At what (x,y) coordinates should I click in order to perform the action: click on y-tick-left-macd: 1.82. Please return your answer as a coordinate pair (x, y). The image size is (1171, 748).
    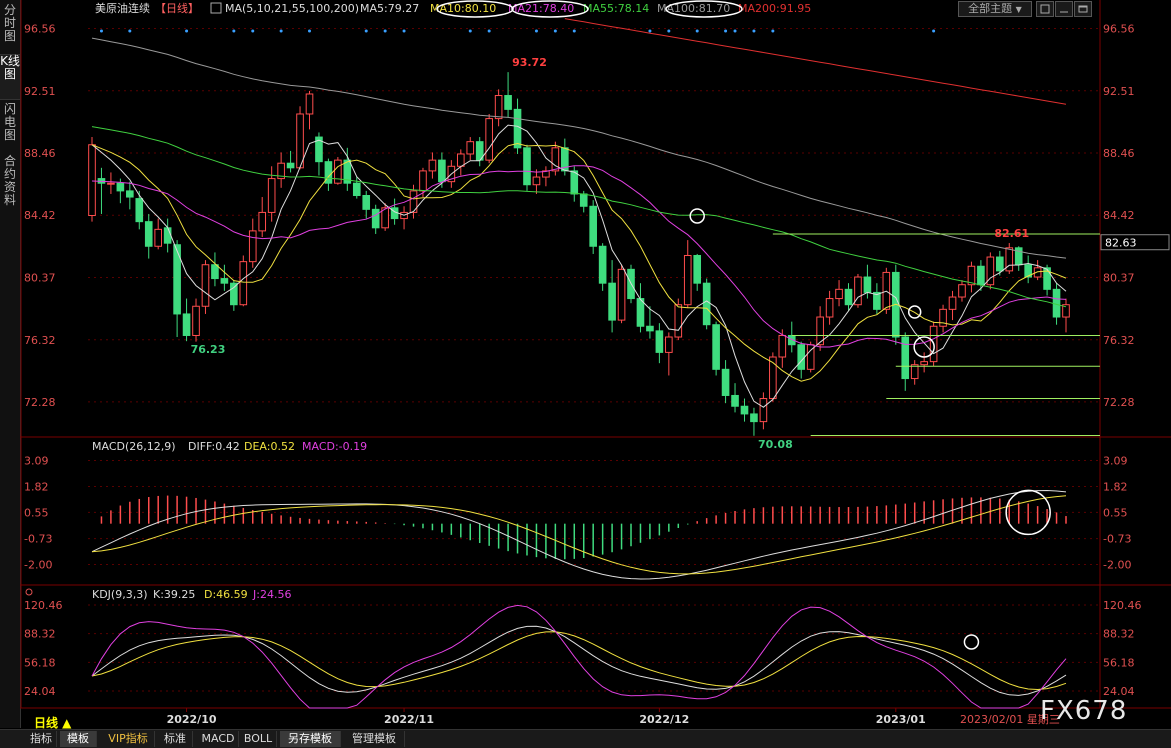
    Looking at the image, I should click on (36, 486).